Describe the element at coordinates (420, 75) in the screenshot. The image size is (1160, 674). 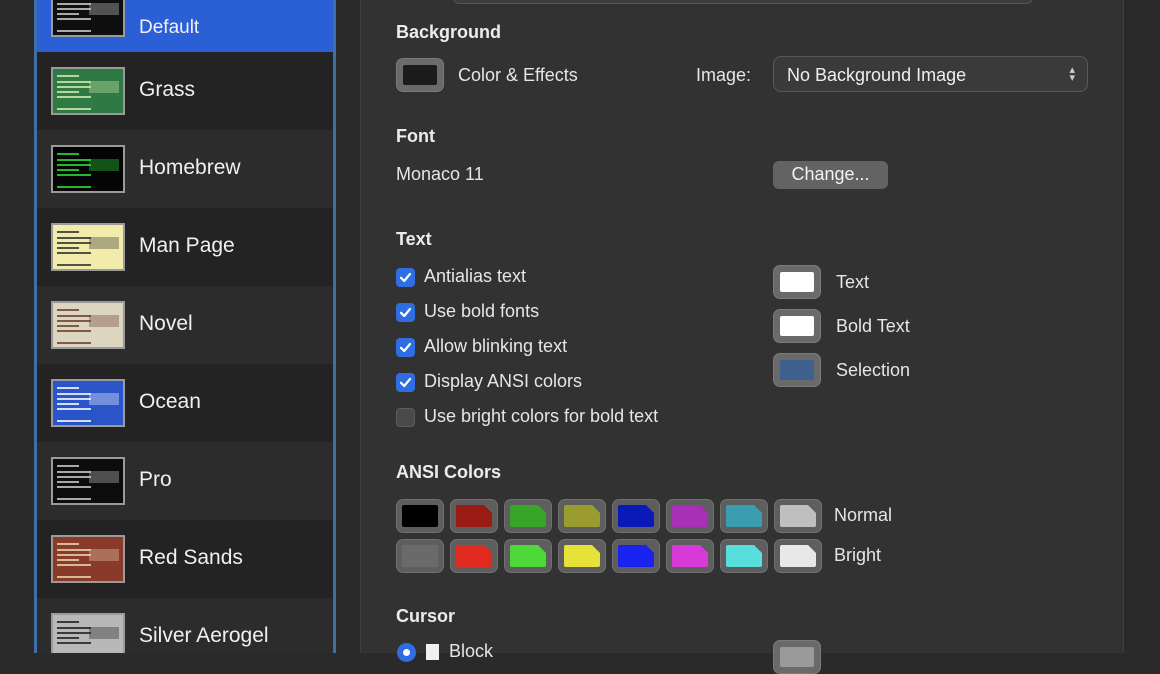
I see `background-color-well` at that location.